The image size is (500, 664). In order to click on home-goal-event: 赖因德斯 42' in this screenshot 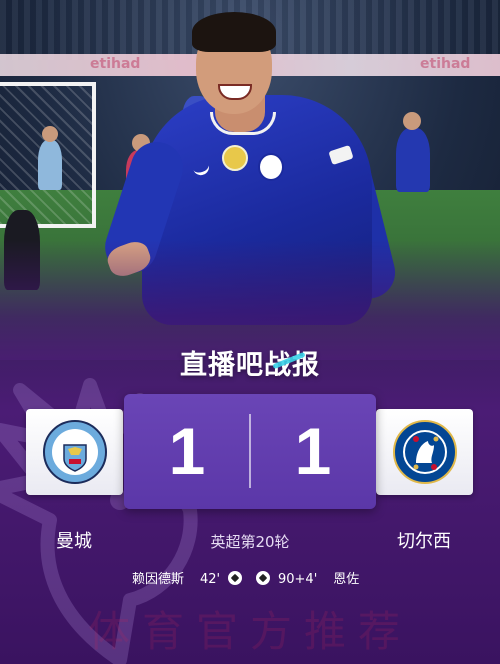, I will do `click(187, 580)`.